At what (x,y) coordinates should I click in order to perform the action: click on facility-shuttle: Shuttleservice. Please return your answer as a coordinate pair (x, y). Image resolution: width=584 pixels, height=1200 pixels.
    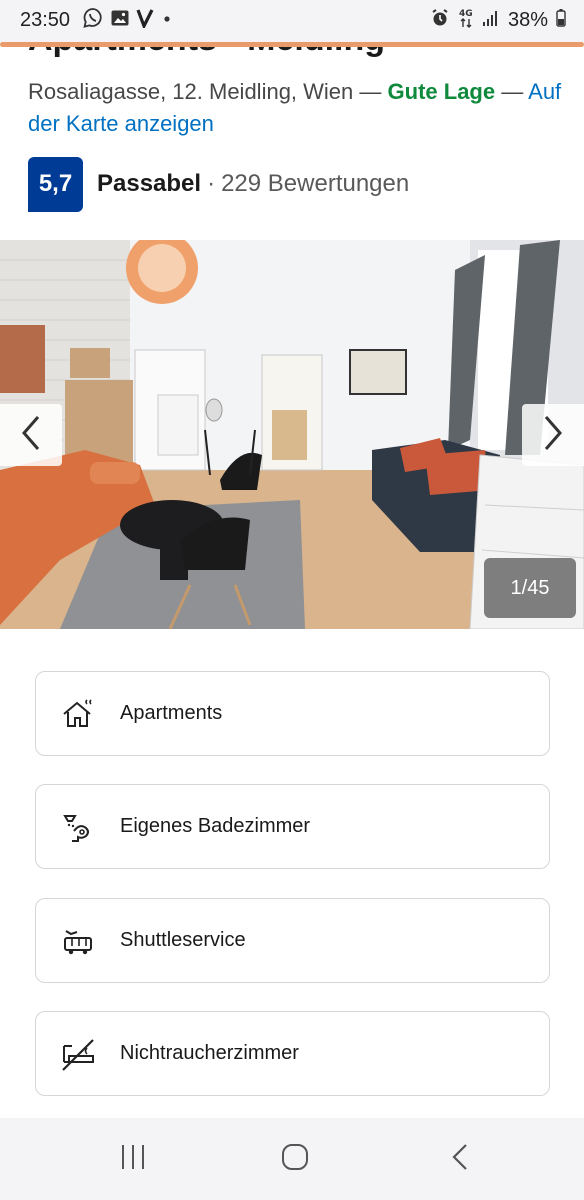
    Looking at the image, I should click on (292, 940).